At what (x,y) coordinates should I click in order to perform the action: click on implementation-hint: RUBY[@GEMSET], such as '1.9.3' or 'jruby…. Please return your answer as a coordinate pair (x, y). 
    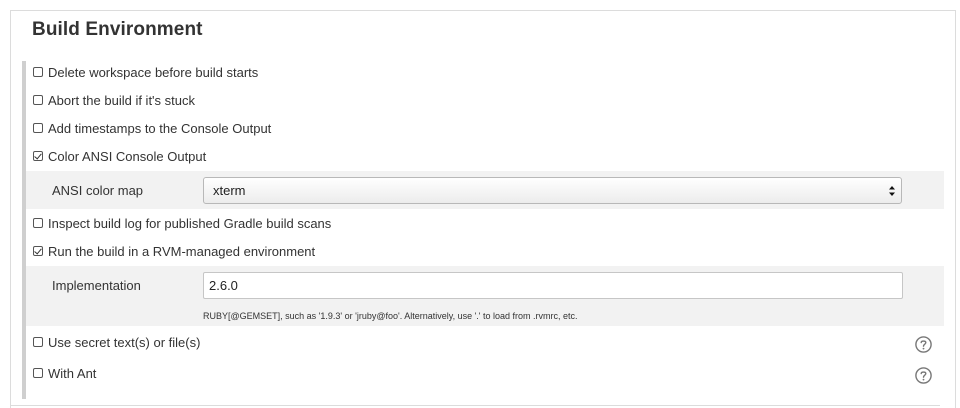
    Looking at the image, I should click on (390, 316).